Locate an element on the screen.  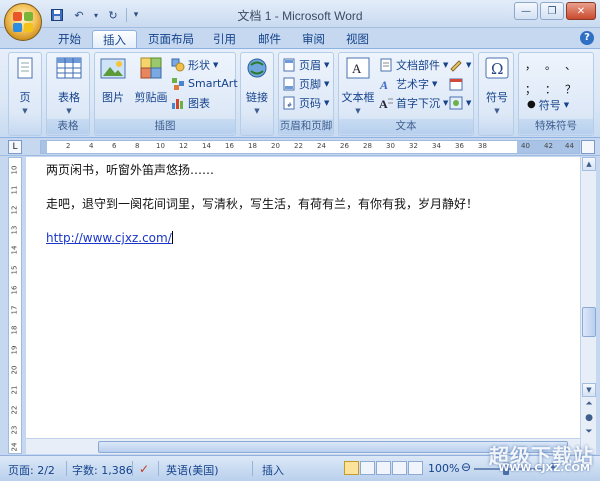
document-paragraph: 走吧，退守到一阕花间词里，写清秋，写生活，有荷有兰，有你有我，岁月静好！ is located at coordinates (262, 203).